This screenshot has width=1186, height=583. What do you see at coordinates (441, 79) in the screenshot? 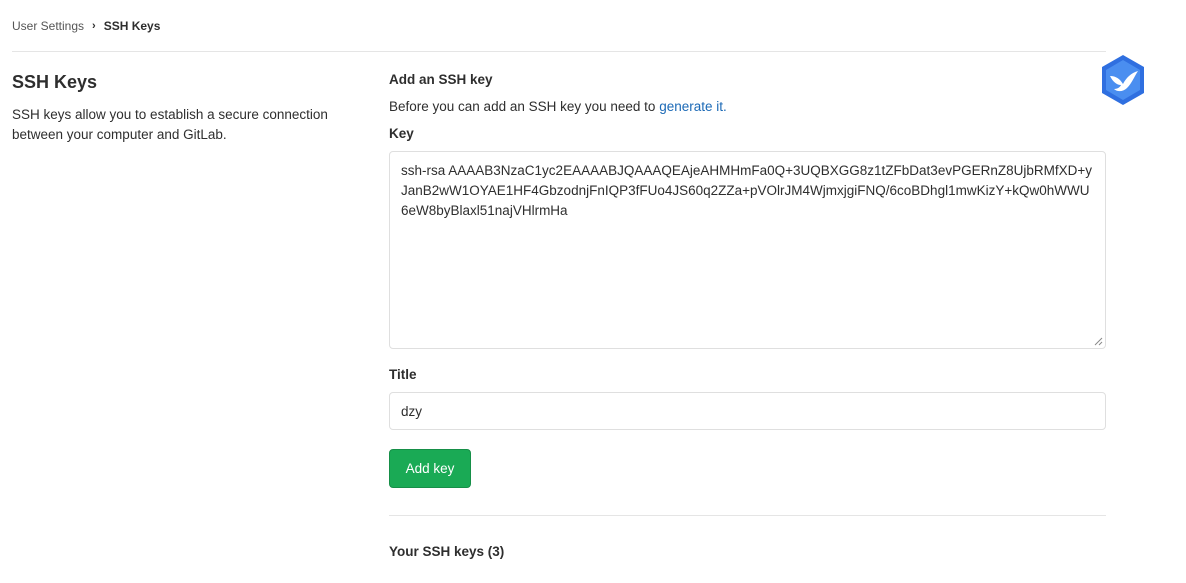
I see `add-key-heading: Add an SSH key` at bounding box center [441, 79].